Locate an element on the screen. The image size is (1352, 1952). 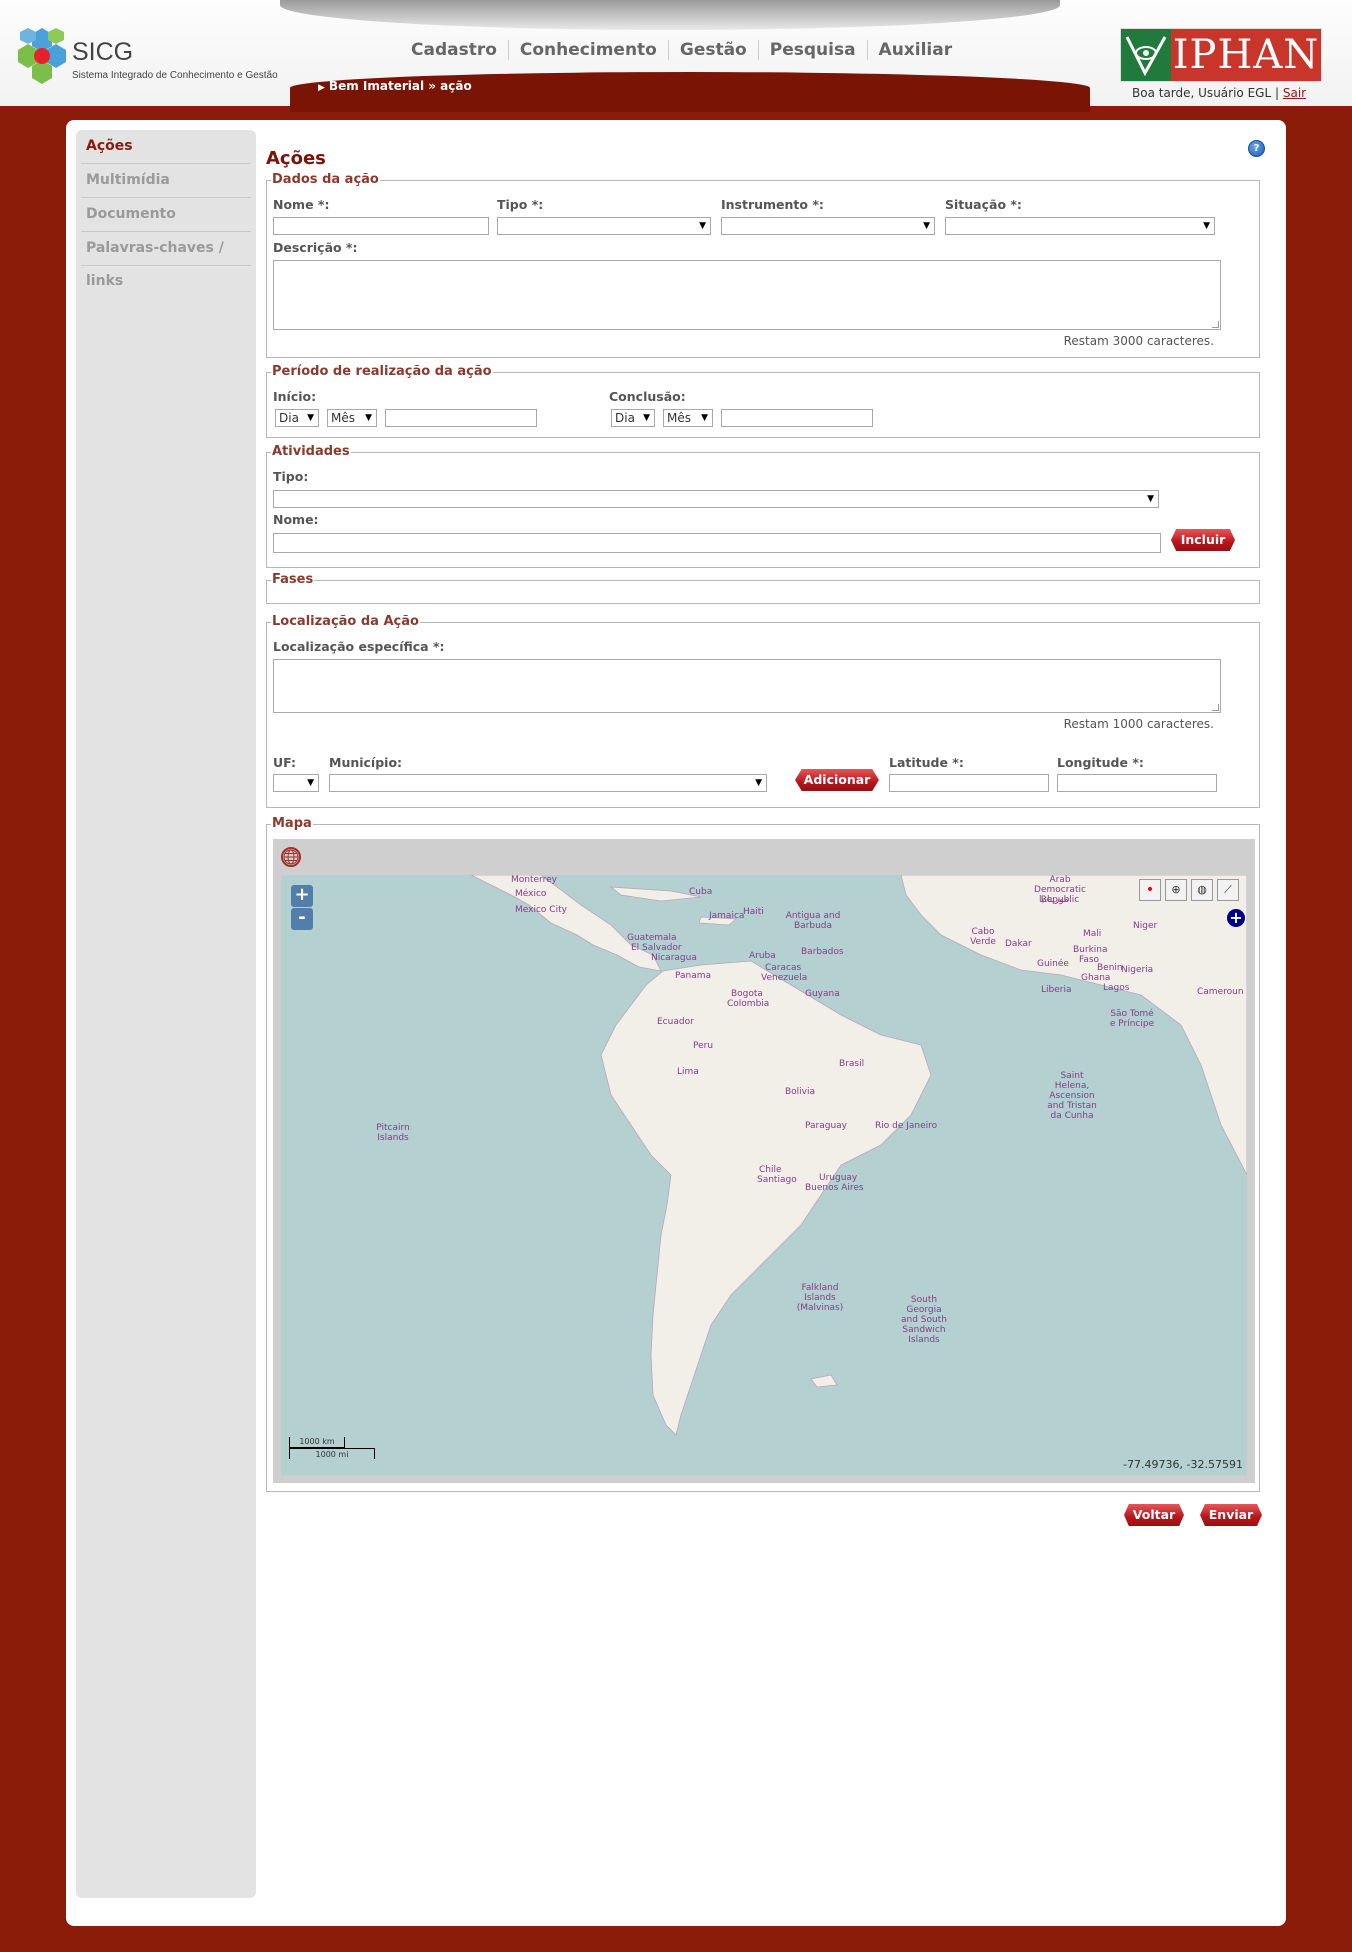
atividade-nome-label: Nome: is located at coordinates (296, 519).